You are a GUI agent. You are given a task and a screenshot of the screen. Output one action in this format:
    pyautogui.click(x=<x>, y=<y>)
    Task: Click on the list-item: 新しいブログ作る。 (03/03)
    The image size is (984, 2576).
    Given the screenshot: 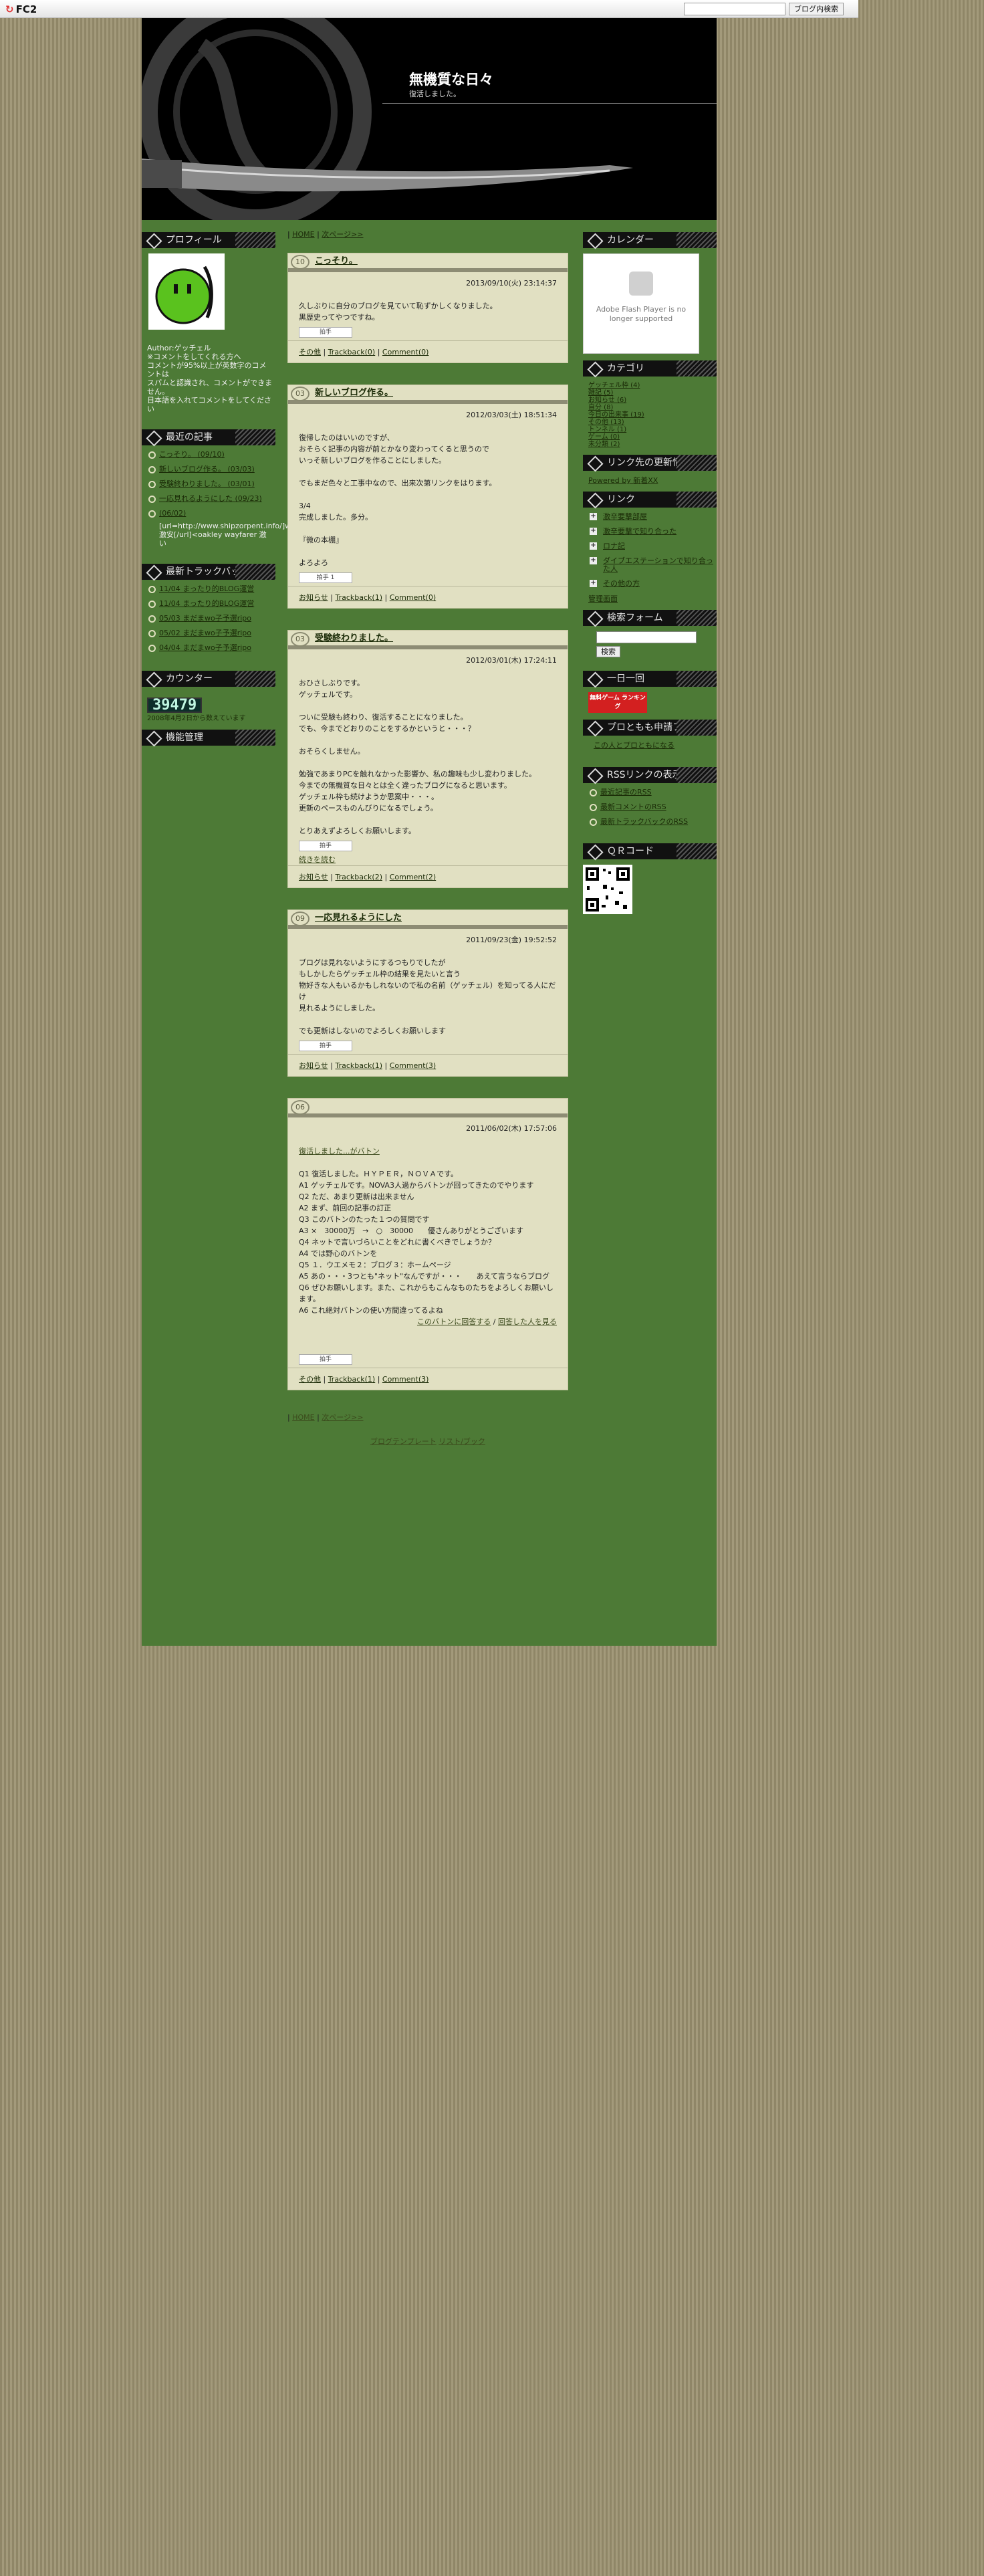 What is the action you would take?
    pyautogui.click(x=210, y=469)
    